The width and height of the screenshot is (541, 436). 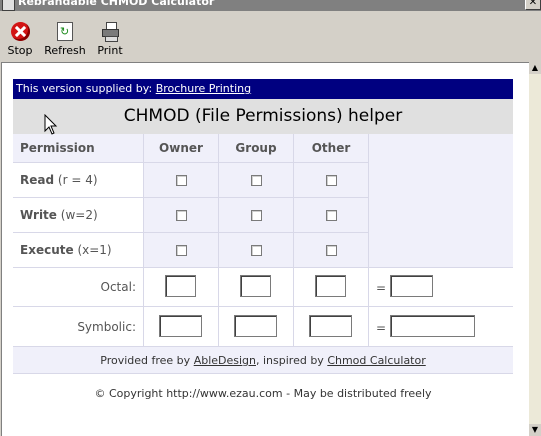 What do you see at coordinates (65, 50) in the screenshot?
I see `refresh-label: Refresh` at bounding box center [65, 50].